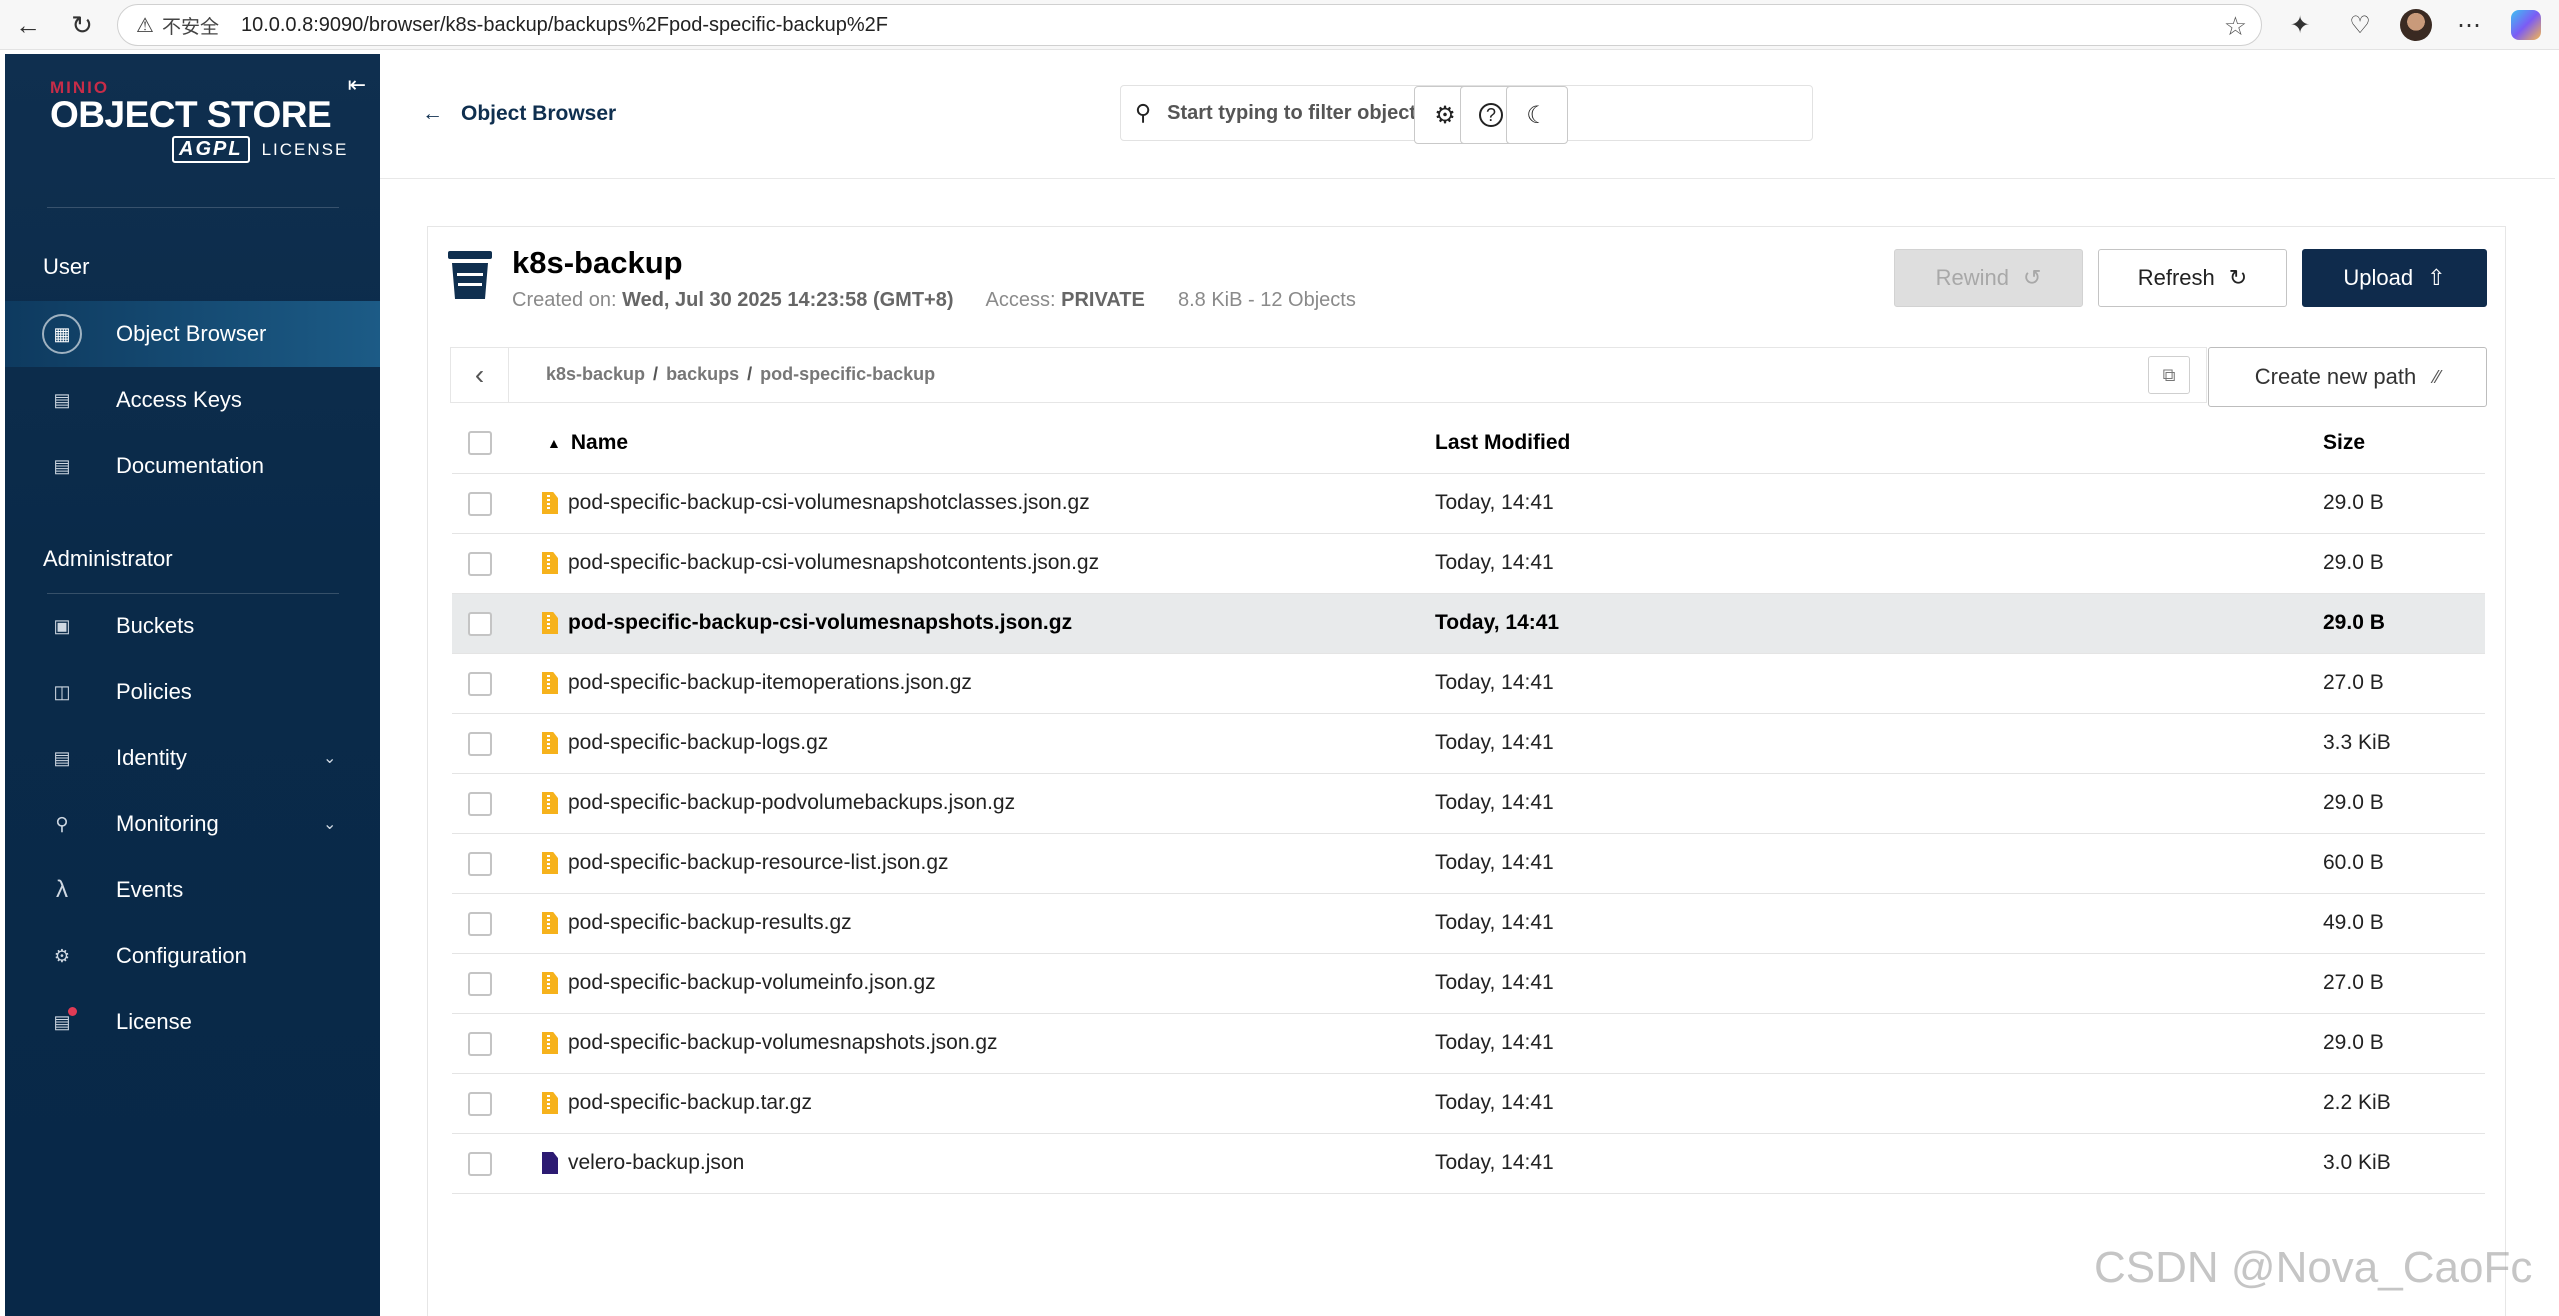 This screenshot has height=1316, width=2559. Describe the element at coordinates (685, 743) in the screenshot. I see `object-name-cell: pod-specific-backup-logs.gz` at that location.